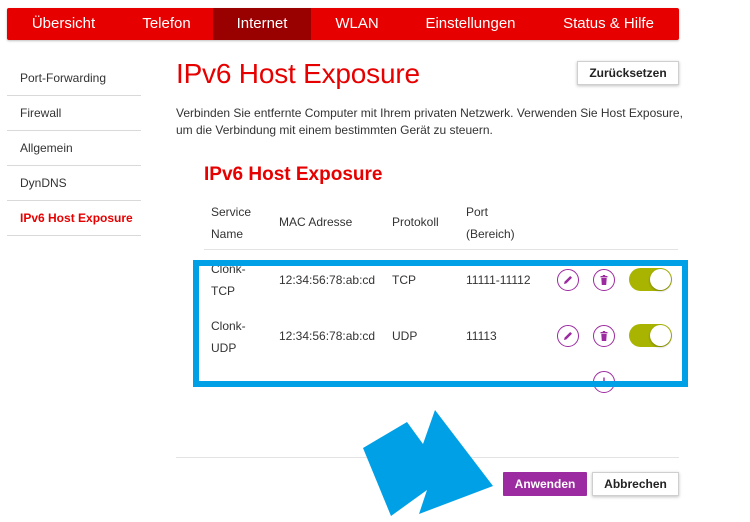 This screenshot has height=522, width=750. Describe the element at coordinates (635, 484) in the screenshot. I see `cancel-button: Abbrechen` at that location.